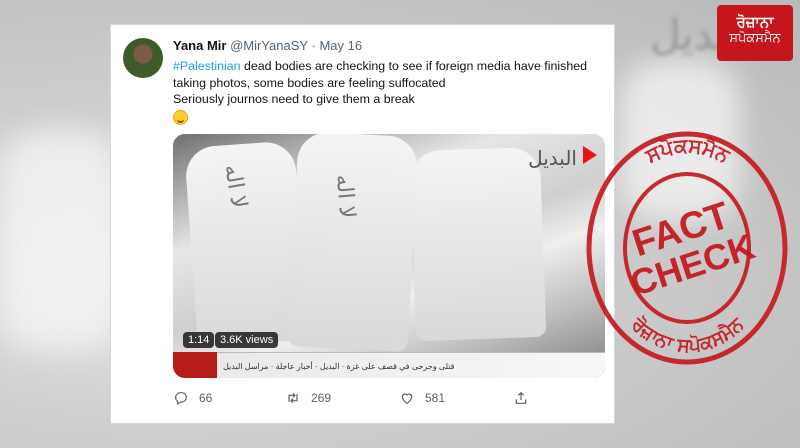 This screenshot has width=800, height=448. I want to click on tweet-header: Yana Mir @MirYanaSY · May 16, so click(267, 45).